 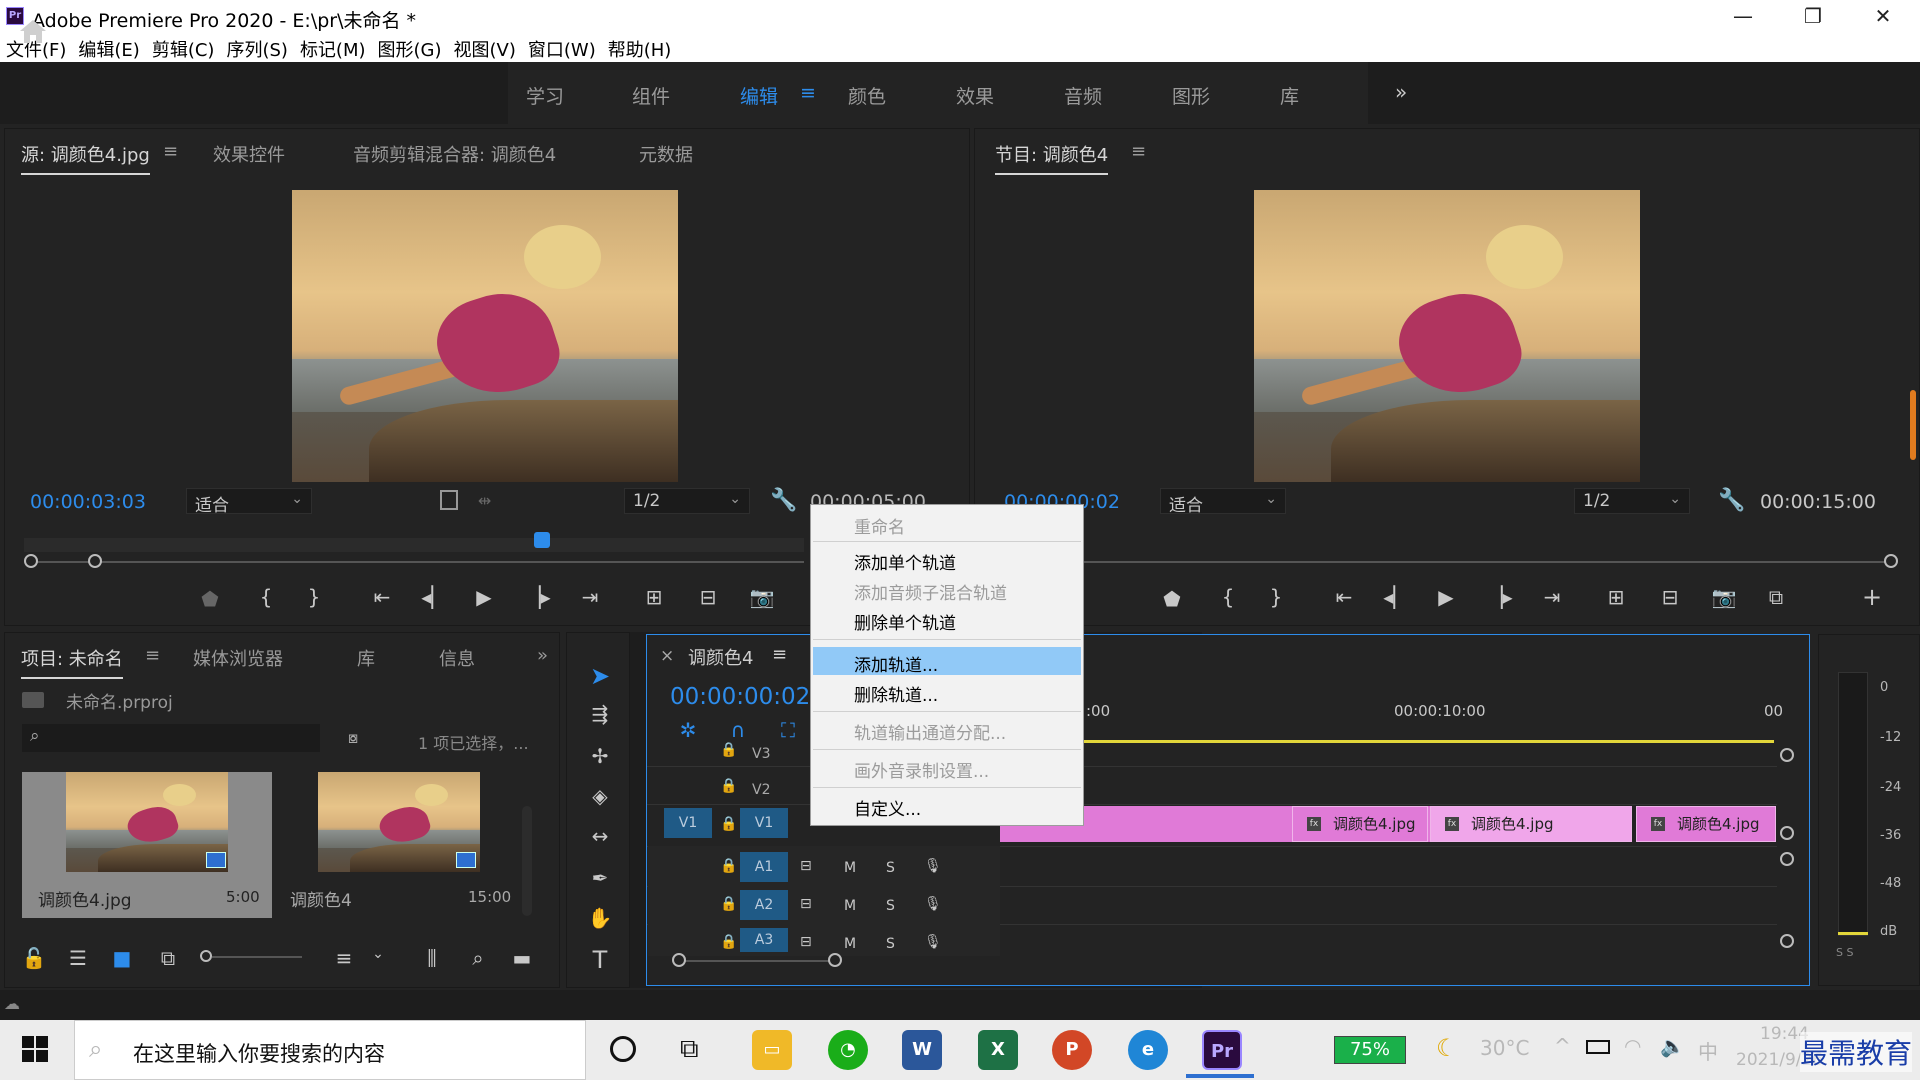 What do you see at coordinates (1401, 92) in the screenshot?
I see `workspace-more-icon: »` at bounding box center [1401, 92].